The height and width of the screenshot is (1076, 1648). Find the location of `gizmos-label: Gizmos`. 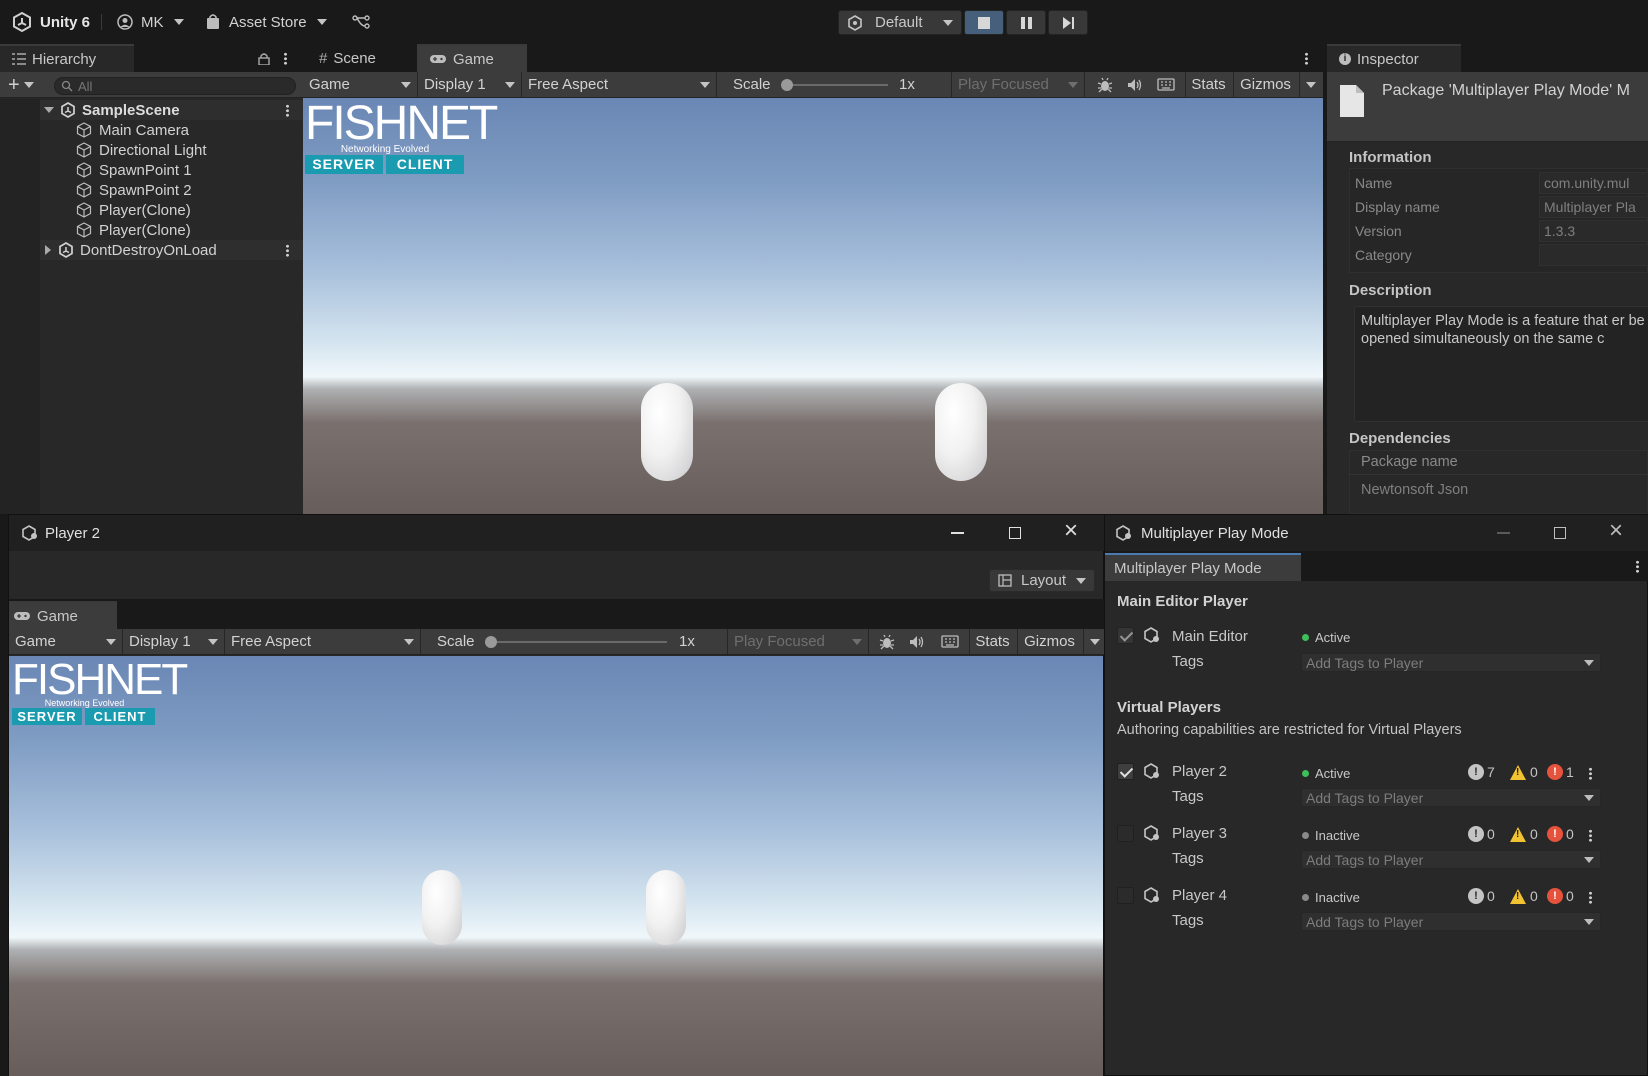

gizmos-label: Gizmos is located at coordinates (1265, 84).